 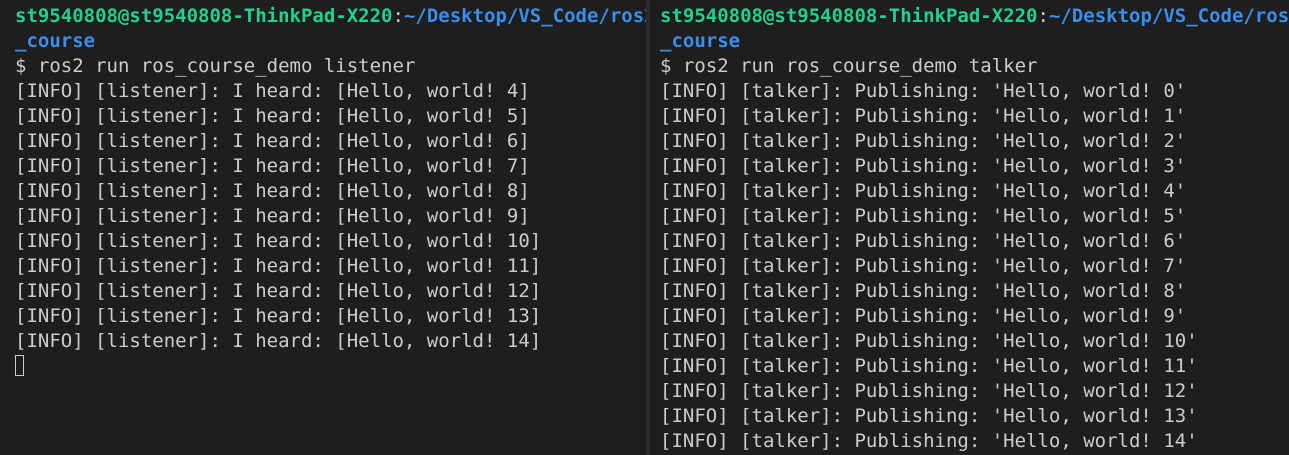 What do you see at coordinates (215, 66) in the screenshot?
I see `command-line: $ ros2 run ros_course_demo listener` at bounding box center [215, 66].